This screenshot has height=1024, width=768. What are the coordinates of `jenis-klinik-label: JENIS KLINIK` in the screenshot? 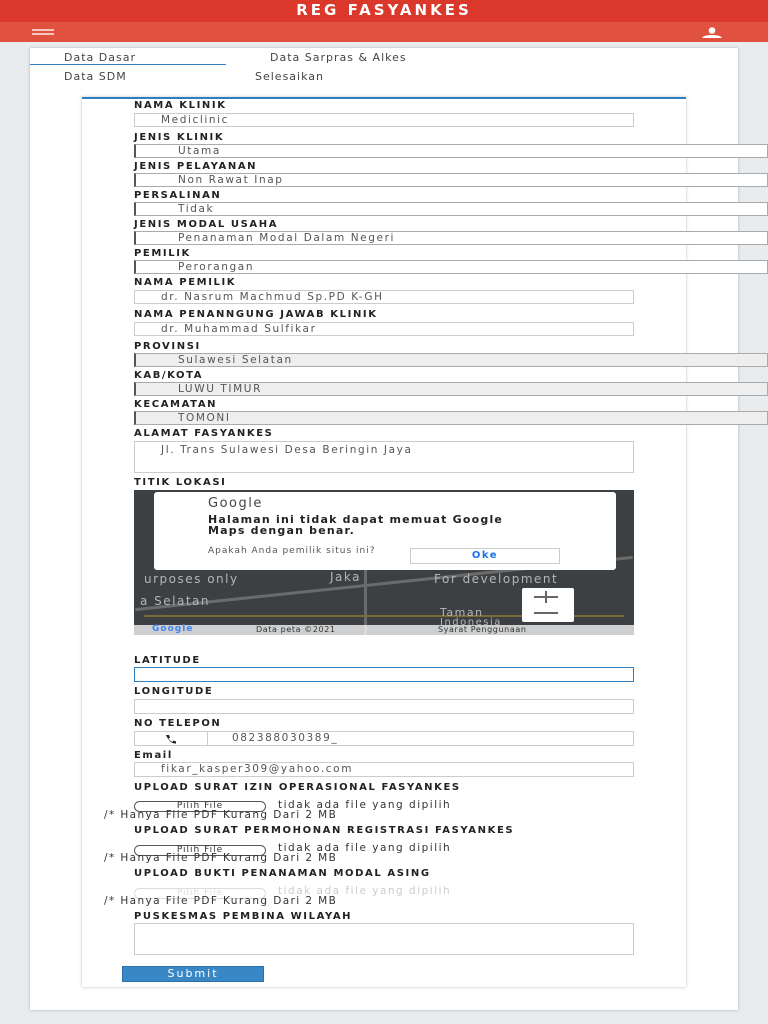 It's located at (179, 137).